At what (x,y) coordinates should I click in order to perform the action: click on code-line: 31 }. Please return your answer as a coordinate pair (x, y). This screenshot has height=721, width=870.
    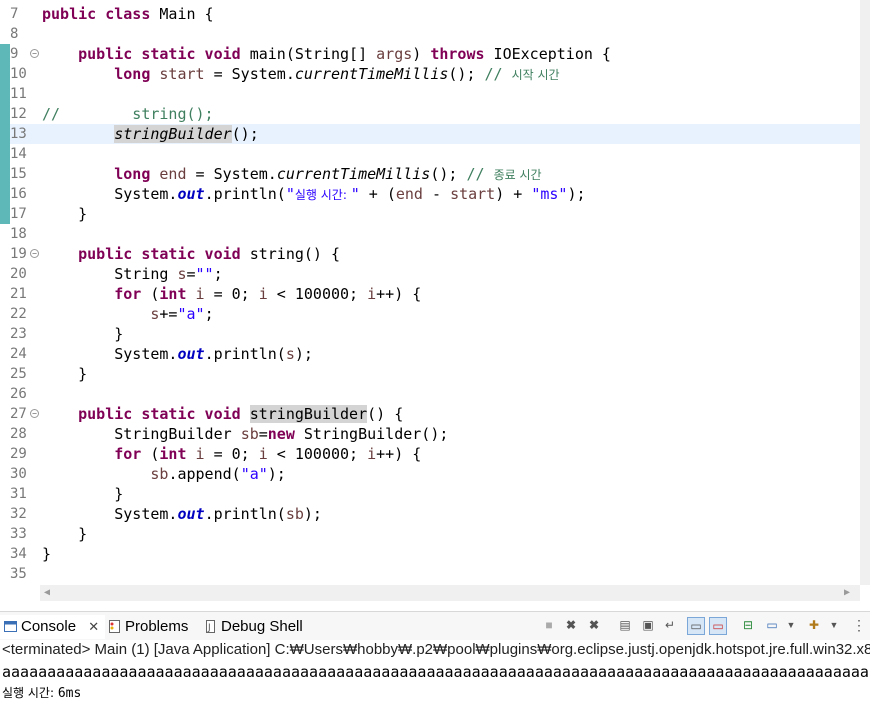
    Looking at the image, I should click on (430, 494).